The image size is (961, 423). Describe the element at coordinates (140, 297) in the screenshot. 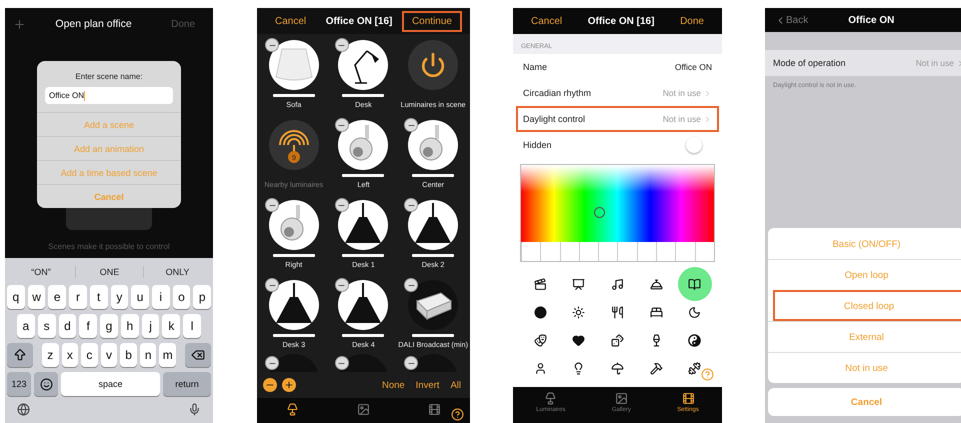

I see `letter-key: u` at that location.